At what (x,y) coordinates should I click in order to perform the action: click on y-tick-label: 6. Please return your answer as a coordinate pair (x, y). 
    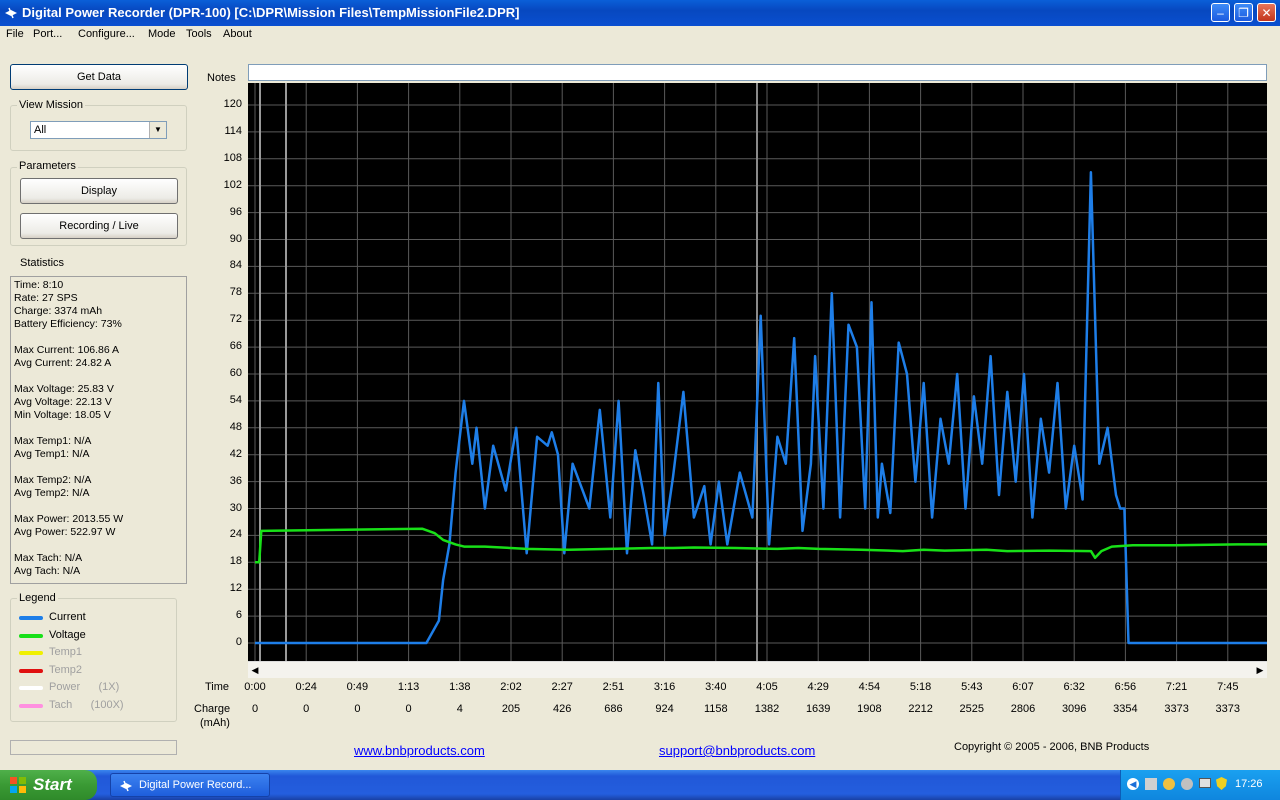
    Looking at the image, I should click on (238, 615).